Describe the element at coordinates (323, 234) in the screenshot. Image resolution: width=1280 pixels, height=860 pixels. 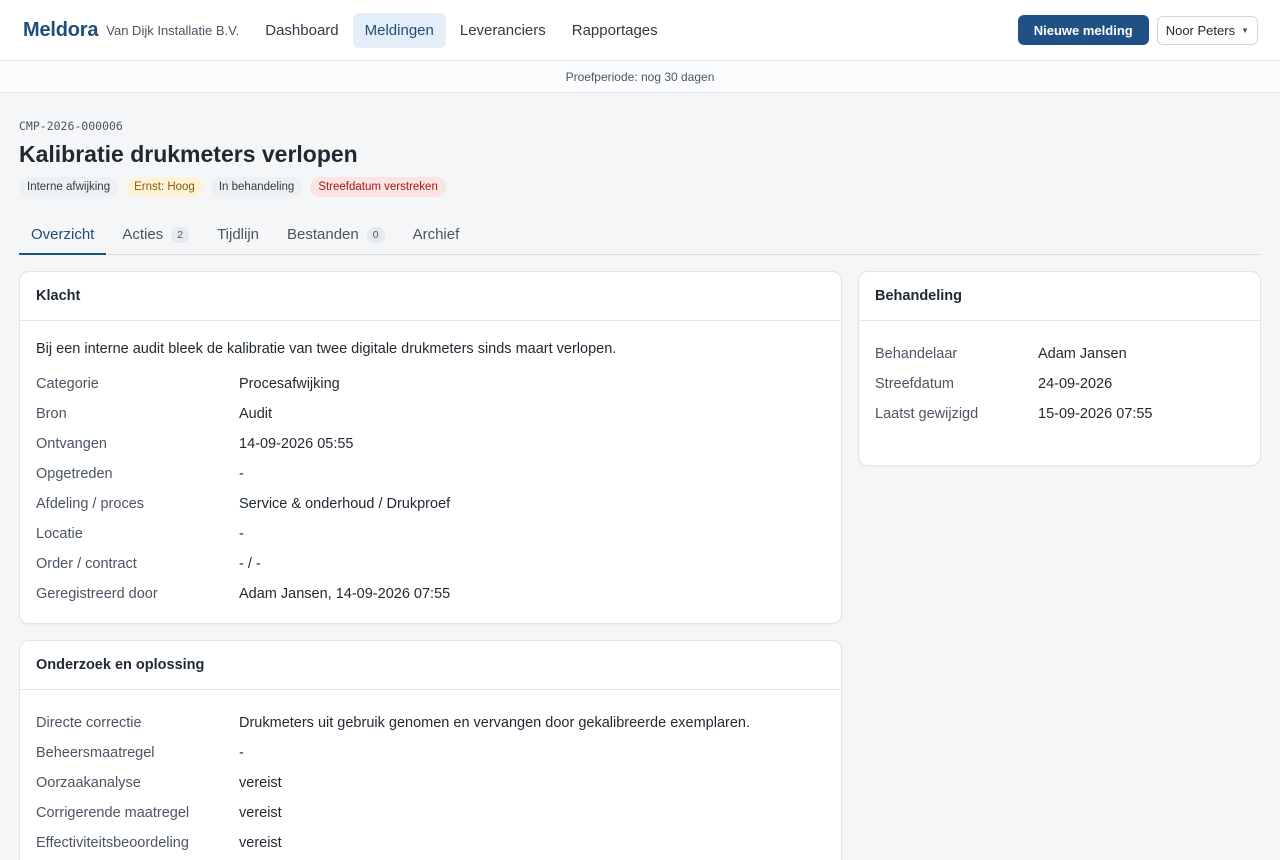
I see `tab-label: Bestanden` at that location.